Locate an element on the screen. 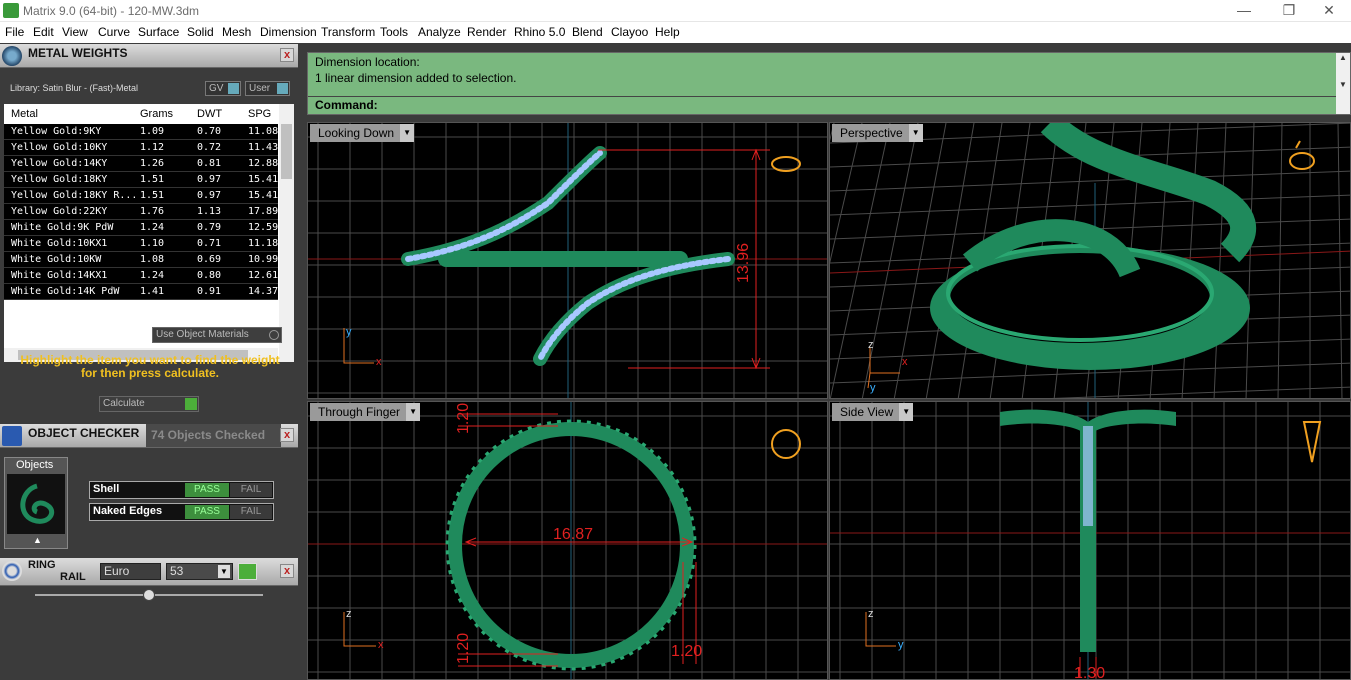 Image resolution: width=1351 pixels, height=680 pixels. ring-slider-thumb is located at coordinates (149, 595).